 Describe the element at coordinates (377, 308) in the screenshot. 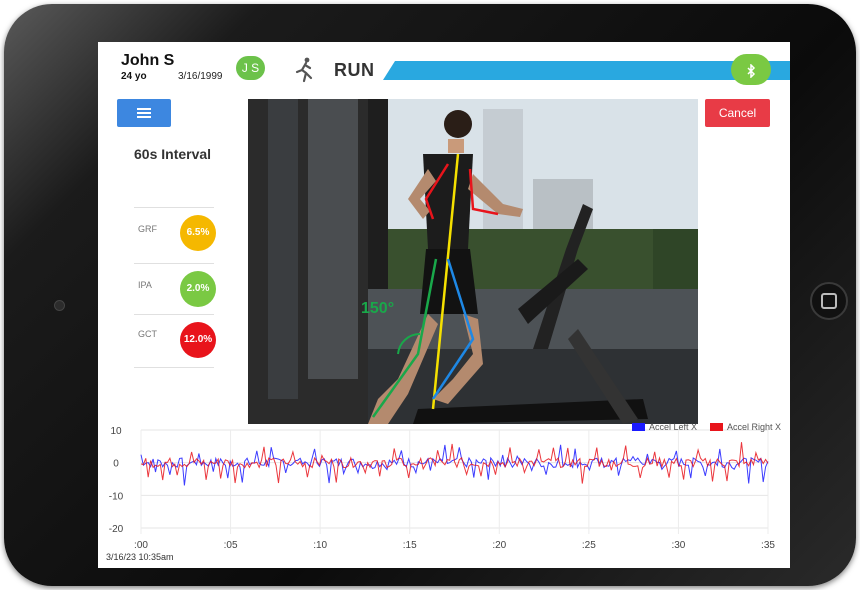

I see `knee-angle-label: 150°` at that location.